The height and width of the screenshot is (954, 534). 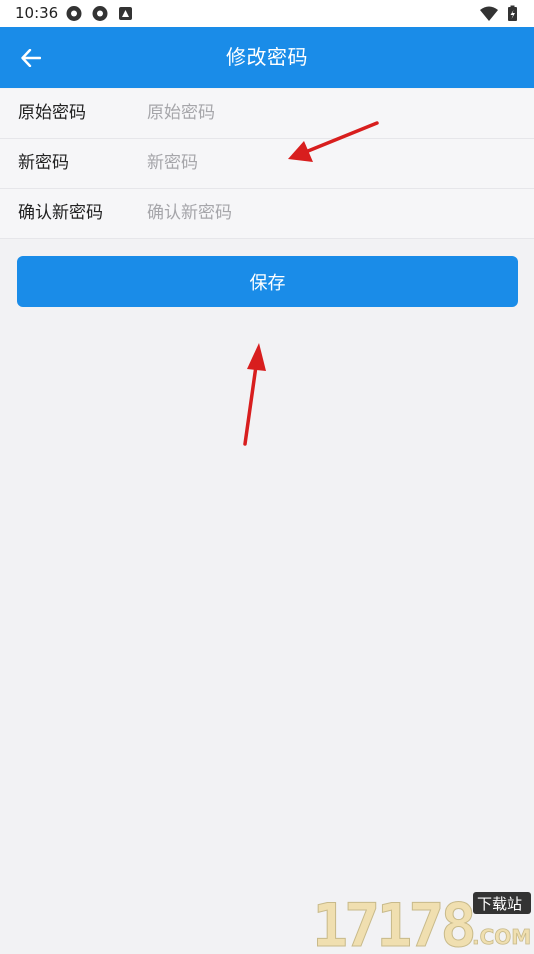 What do you see at coordinates (37, 13) in the screenshot?
I see `status-time: 10:36` at bounding box center [37, 13].